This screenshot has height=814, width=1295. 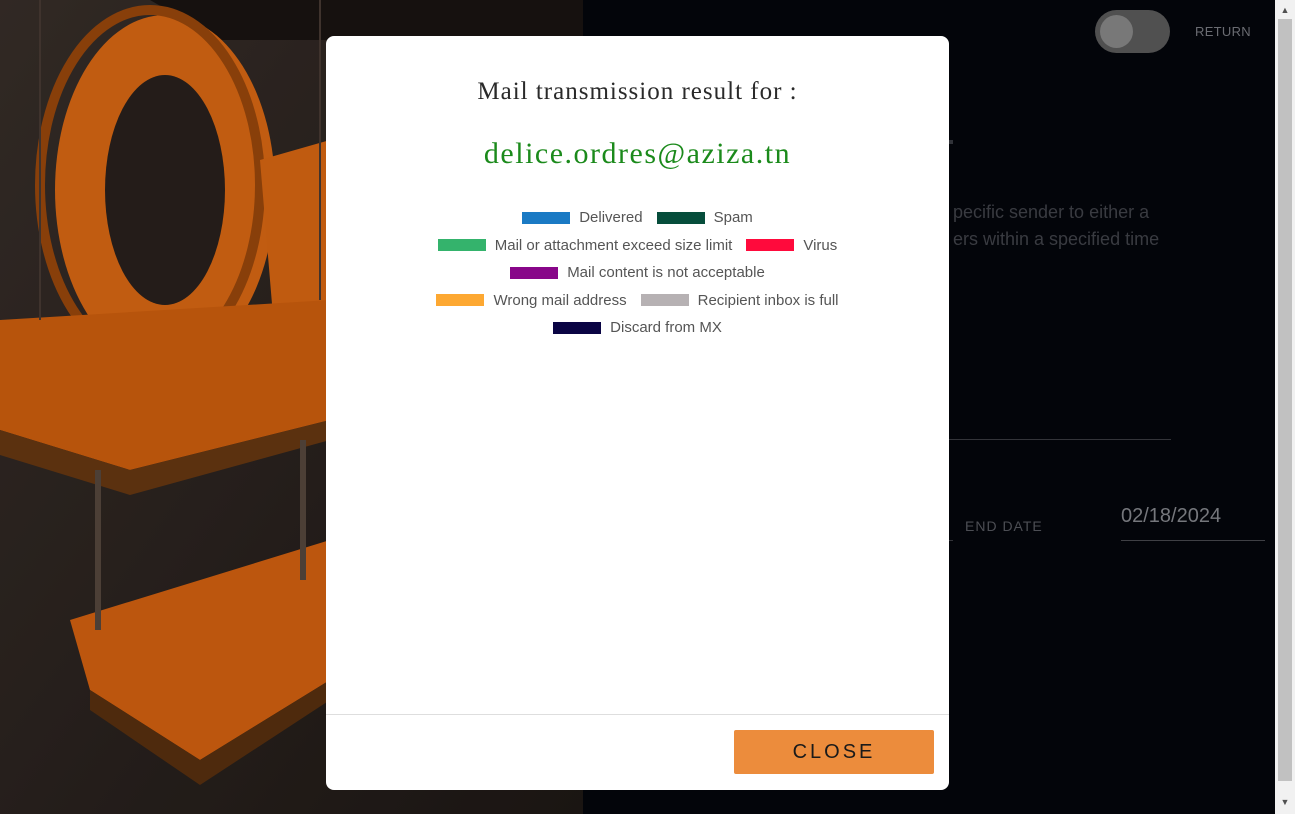 I want to click on legend-item: Mail or attachment exceed size limit, so click(x=585, y=245).